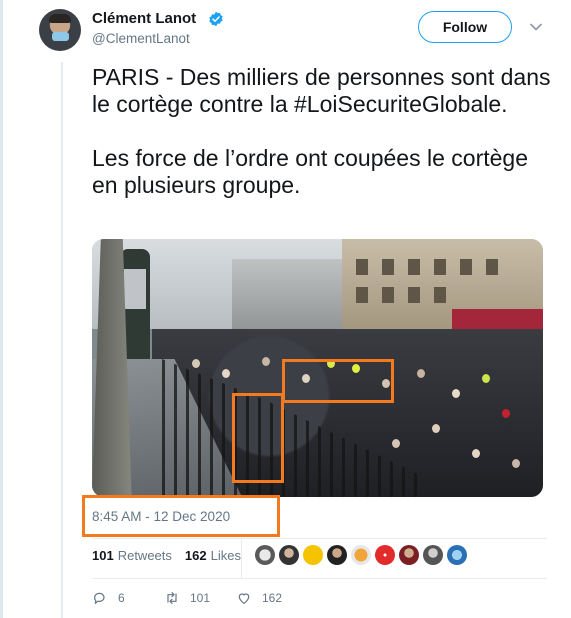 The height and width of the screenshot is (618, 571). What do you see at coordinates (244, 598) in the screenshot?
I see `heart-icon` at bounding box center [244, 598].